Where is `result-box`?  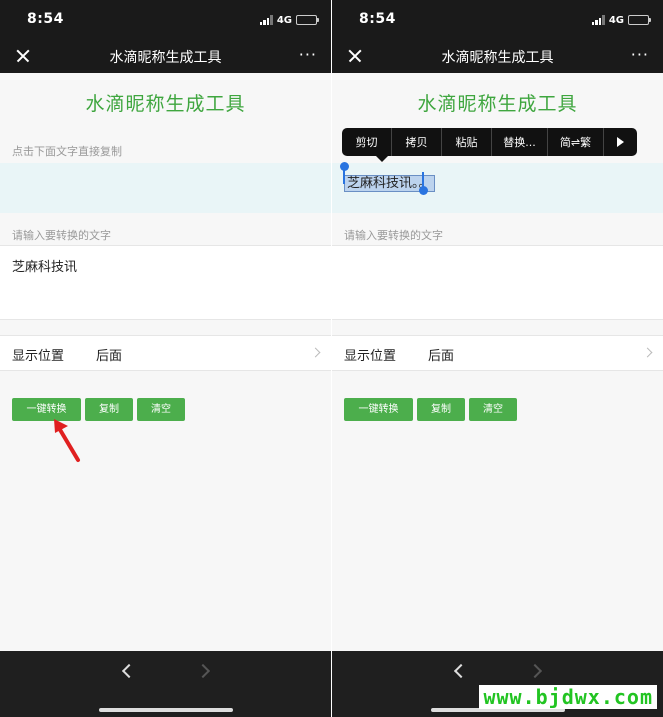 result-box is located at coordinates (165, 188).